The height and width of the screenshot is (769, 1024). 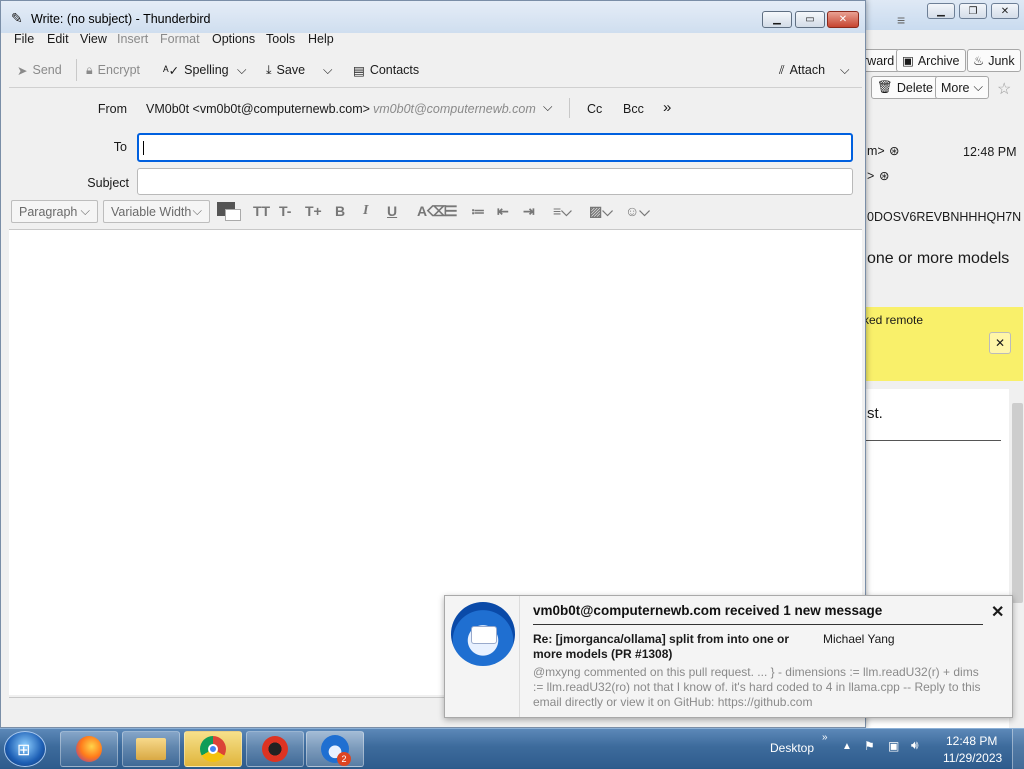 What do you see at coordinates (280, 39) in the screenshot?
I see `menu-tools: Tools` at bounding box center [280, 39].